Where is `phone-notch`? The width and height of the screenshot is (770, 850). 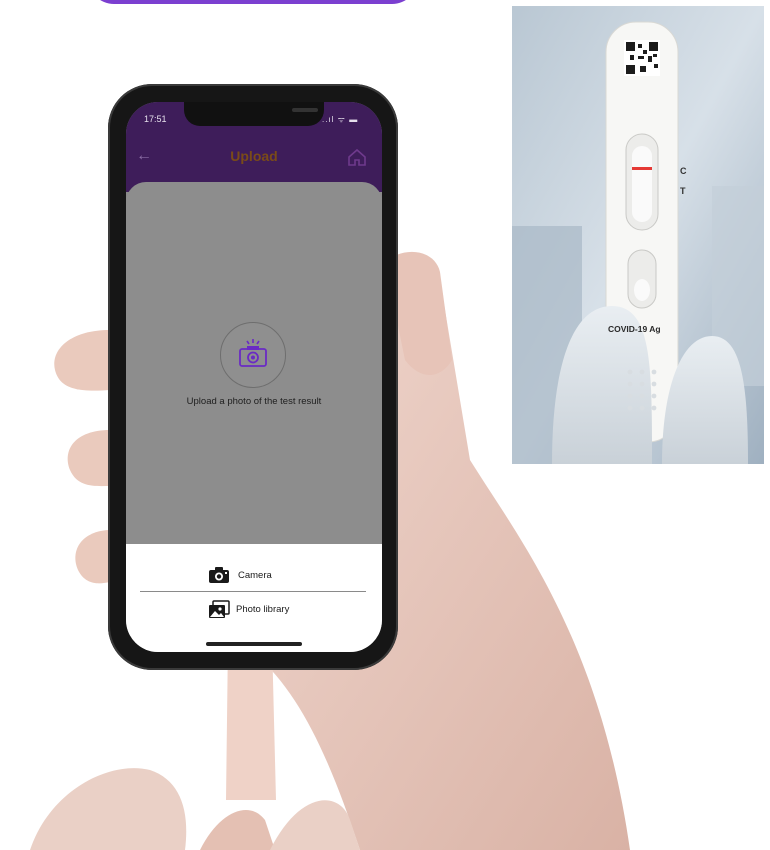
phone-notch is located at coordinates (254, 114).